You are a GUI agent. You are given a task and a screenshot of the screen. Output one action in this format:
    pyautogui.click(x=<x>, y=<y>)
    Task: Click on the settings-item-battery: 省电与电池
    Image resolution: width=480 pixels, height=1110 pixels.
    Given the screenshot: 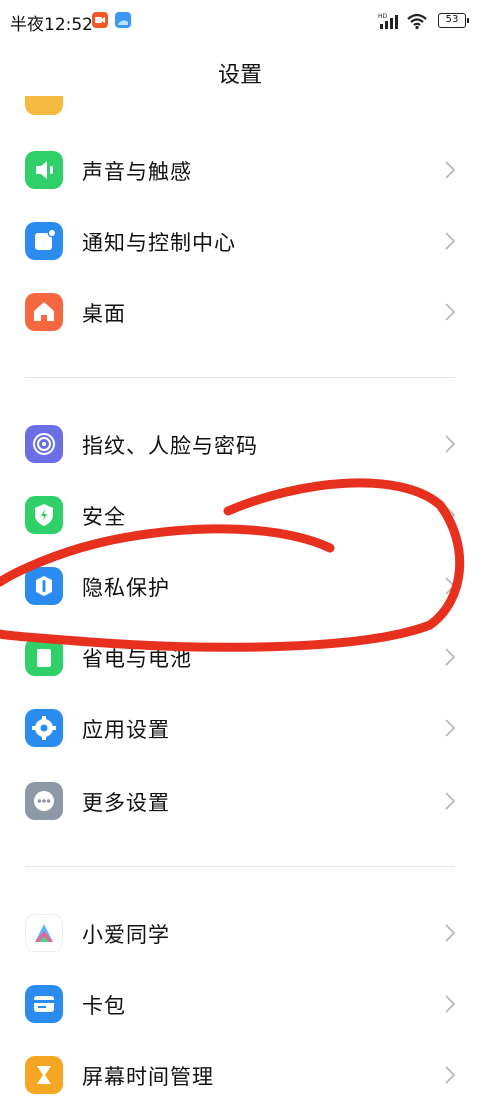 What is the action you would take?
    pyautogui.click(x=240, y=656)
    